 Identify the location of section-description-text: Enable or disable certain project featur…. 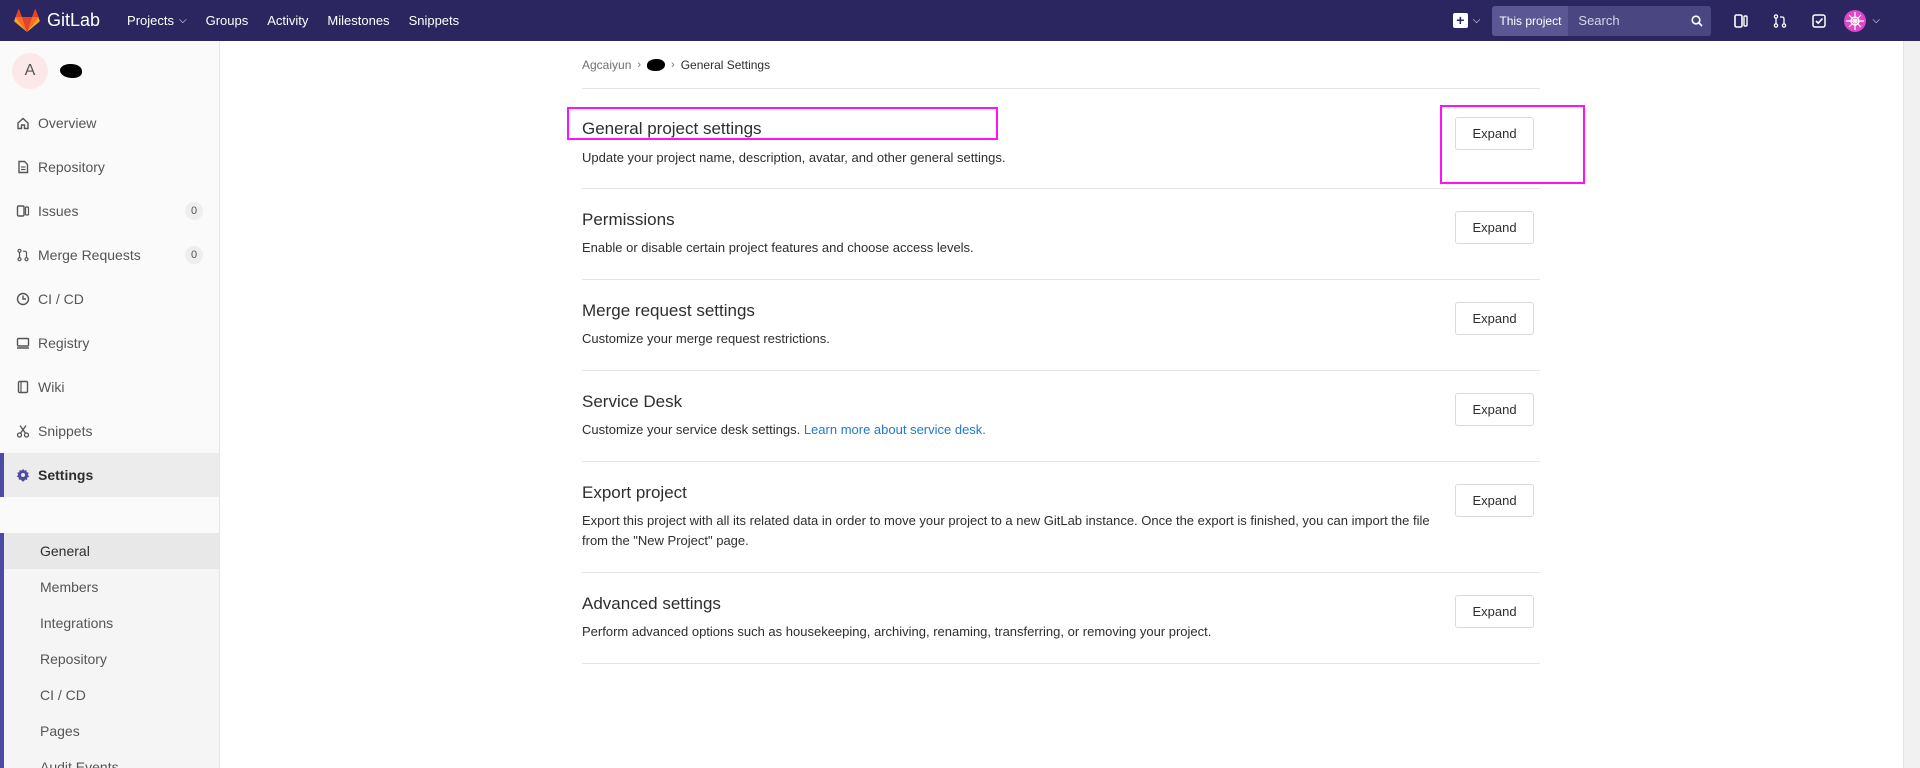
(778, 247).